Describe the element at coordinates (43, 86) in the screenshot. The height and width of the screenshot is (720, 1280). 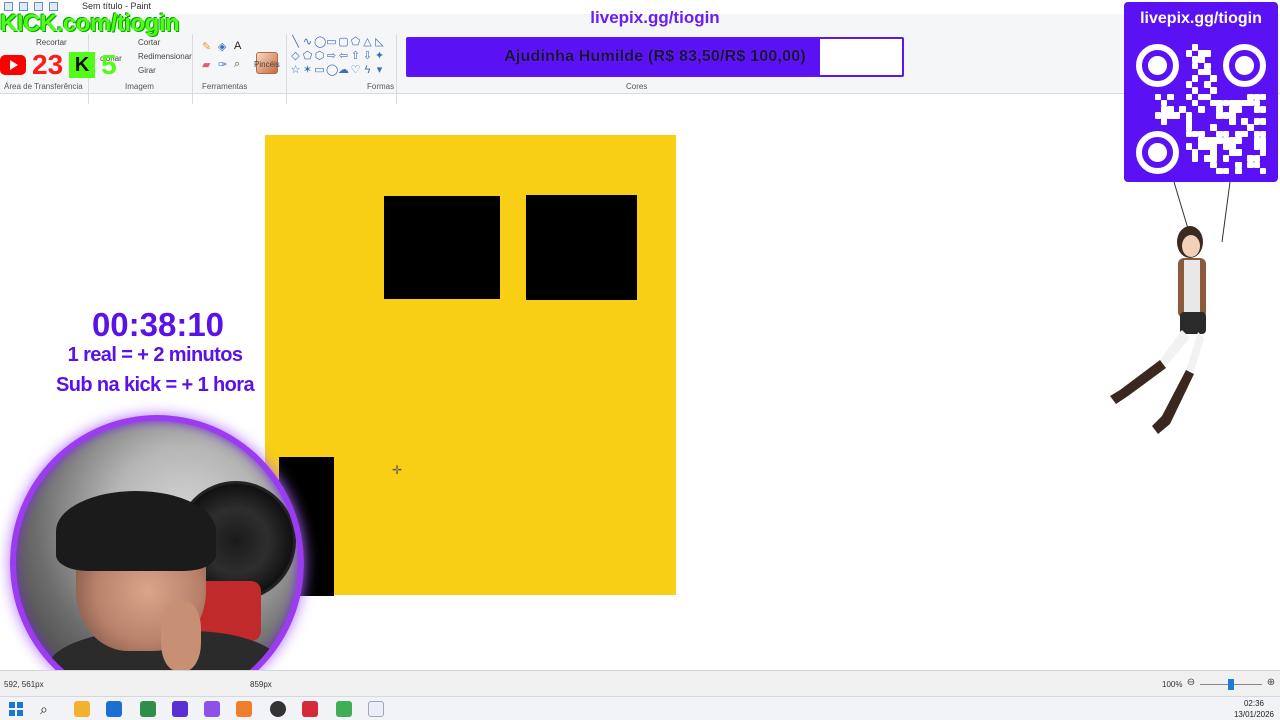
I see `clipboard-group-label: Área de Transferência` at that location.